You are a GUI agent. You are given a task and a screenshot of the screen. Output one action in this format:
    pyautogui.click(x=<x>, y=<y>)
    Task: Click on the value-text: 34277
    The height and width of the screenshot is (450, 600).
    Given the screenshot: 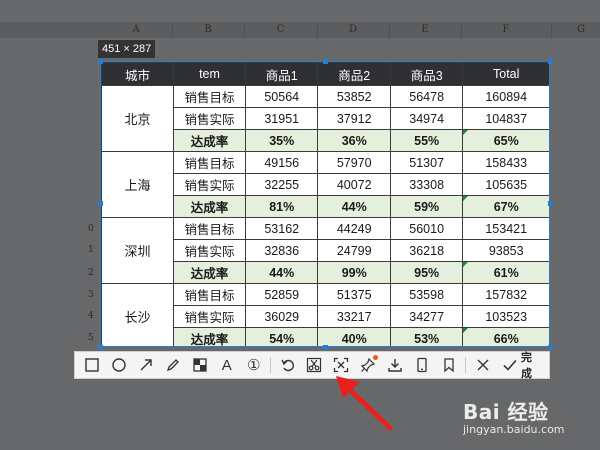 What is the action you would take?
    pyautogui.click(x=427, y=316)
    